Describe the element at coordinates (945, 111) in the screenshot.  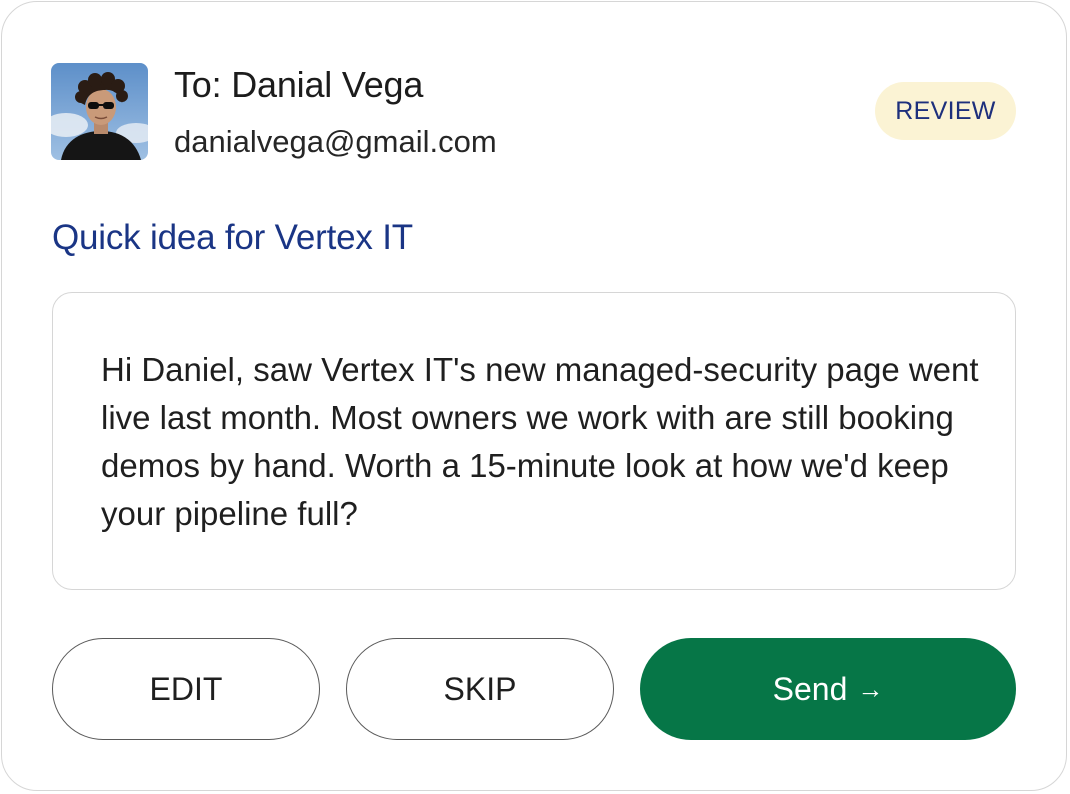
I see `status-badge: REVIEW` at that location.